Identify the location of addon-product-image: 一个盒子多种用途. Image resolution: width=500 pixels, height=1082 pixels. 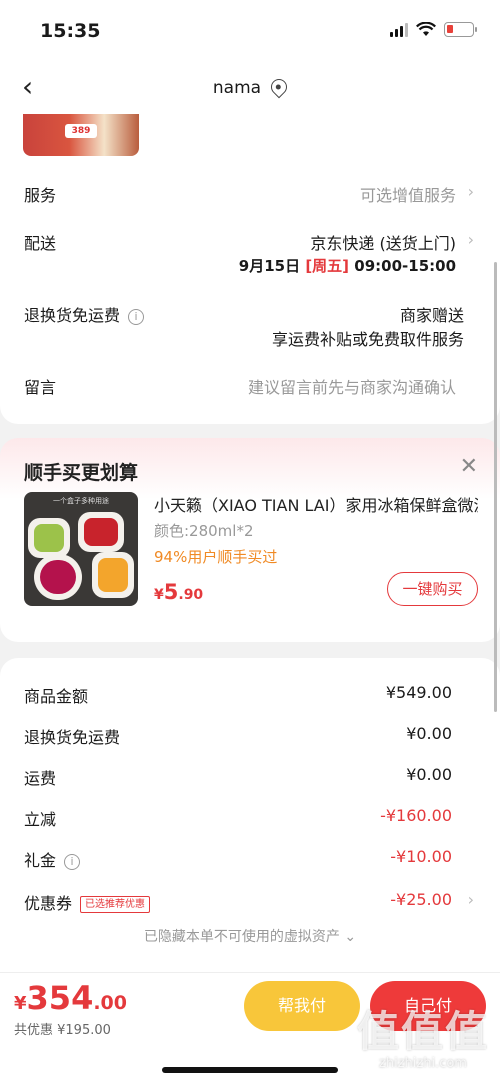
(81, 549).